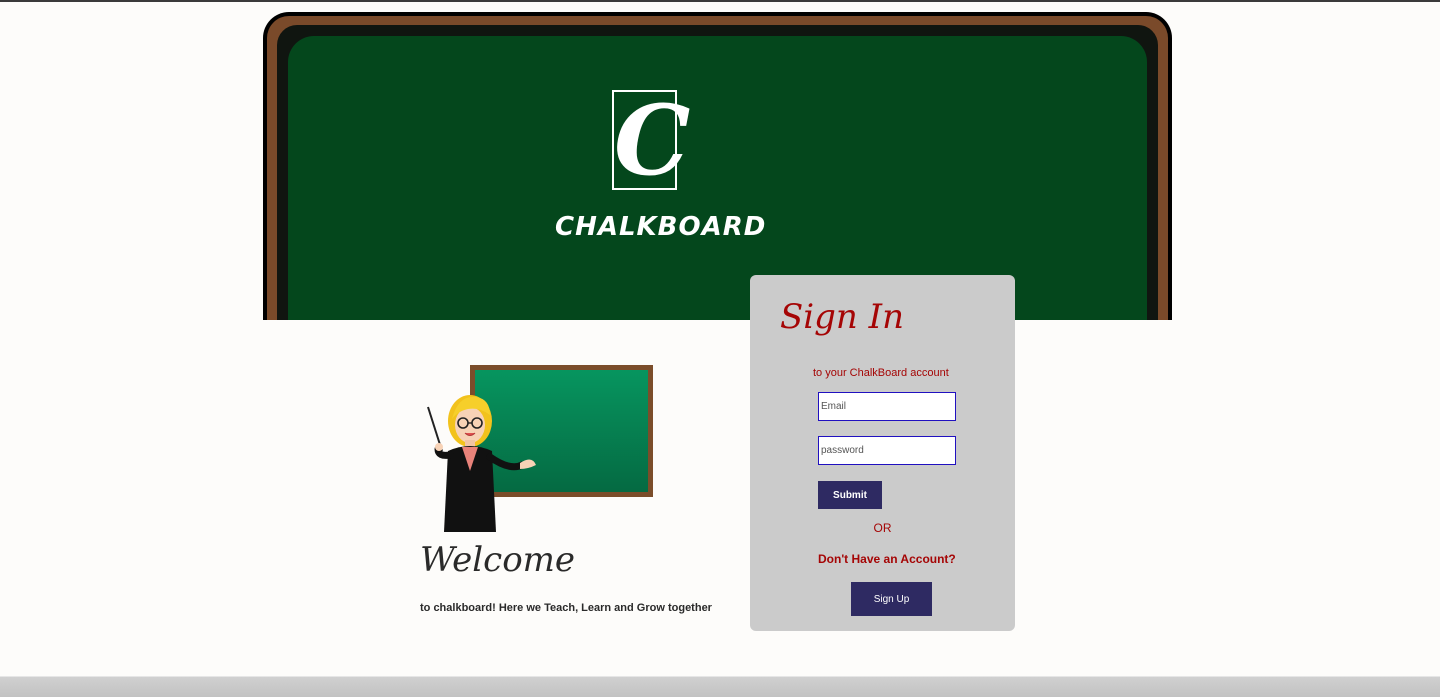  Describe the element at coordinates (842, 317) in the screenshot. I see `signin-title: Sign In` at that location.